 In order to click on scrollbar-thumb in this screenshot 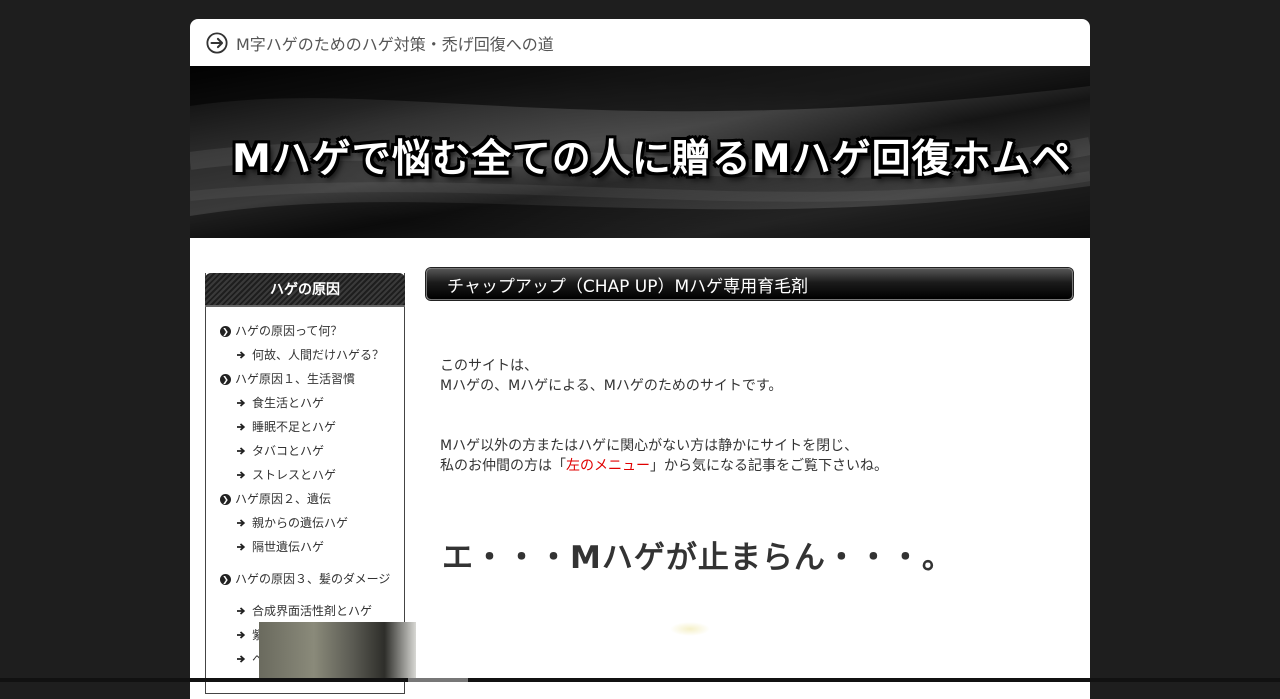, I will do `click(438, 680)`.